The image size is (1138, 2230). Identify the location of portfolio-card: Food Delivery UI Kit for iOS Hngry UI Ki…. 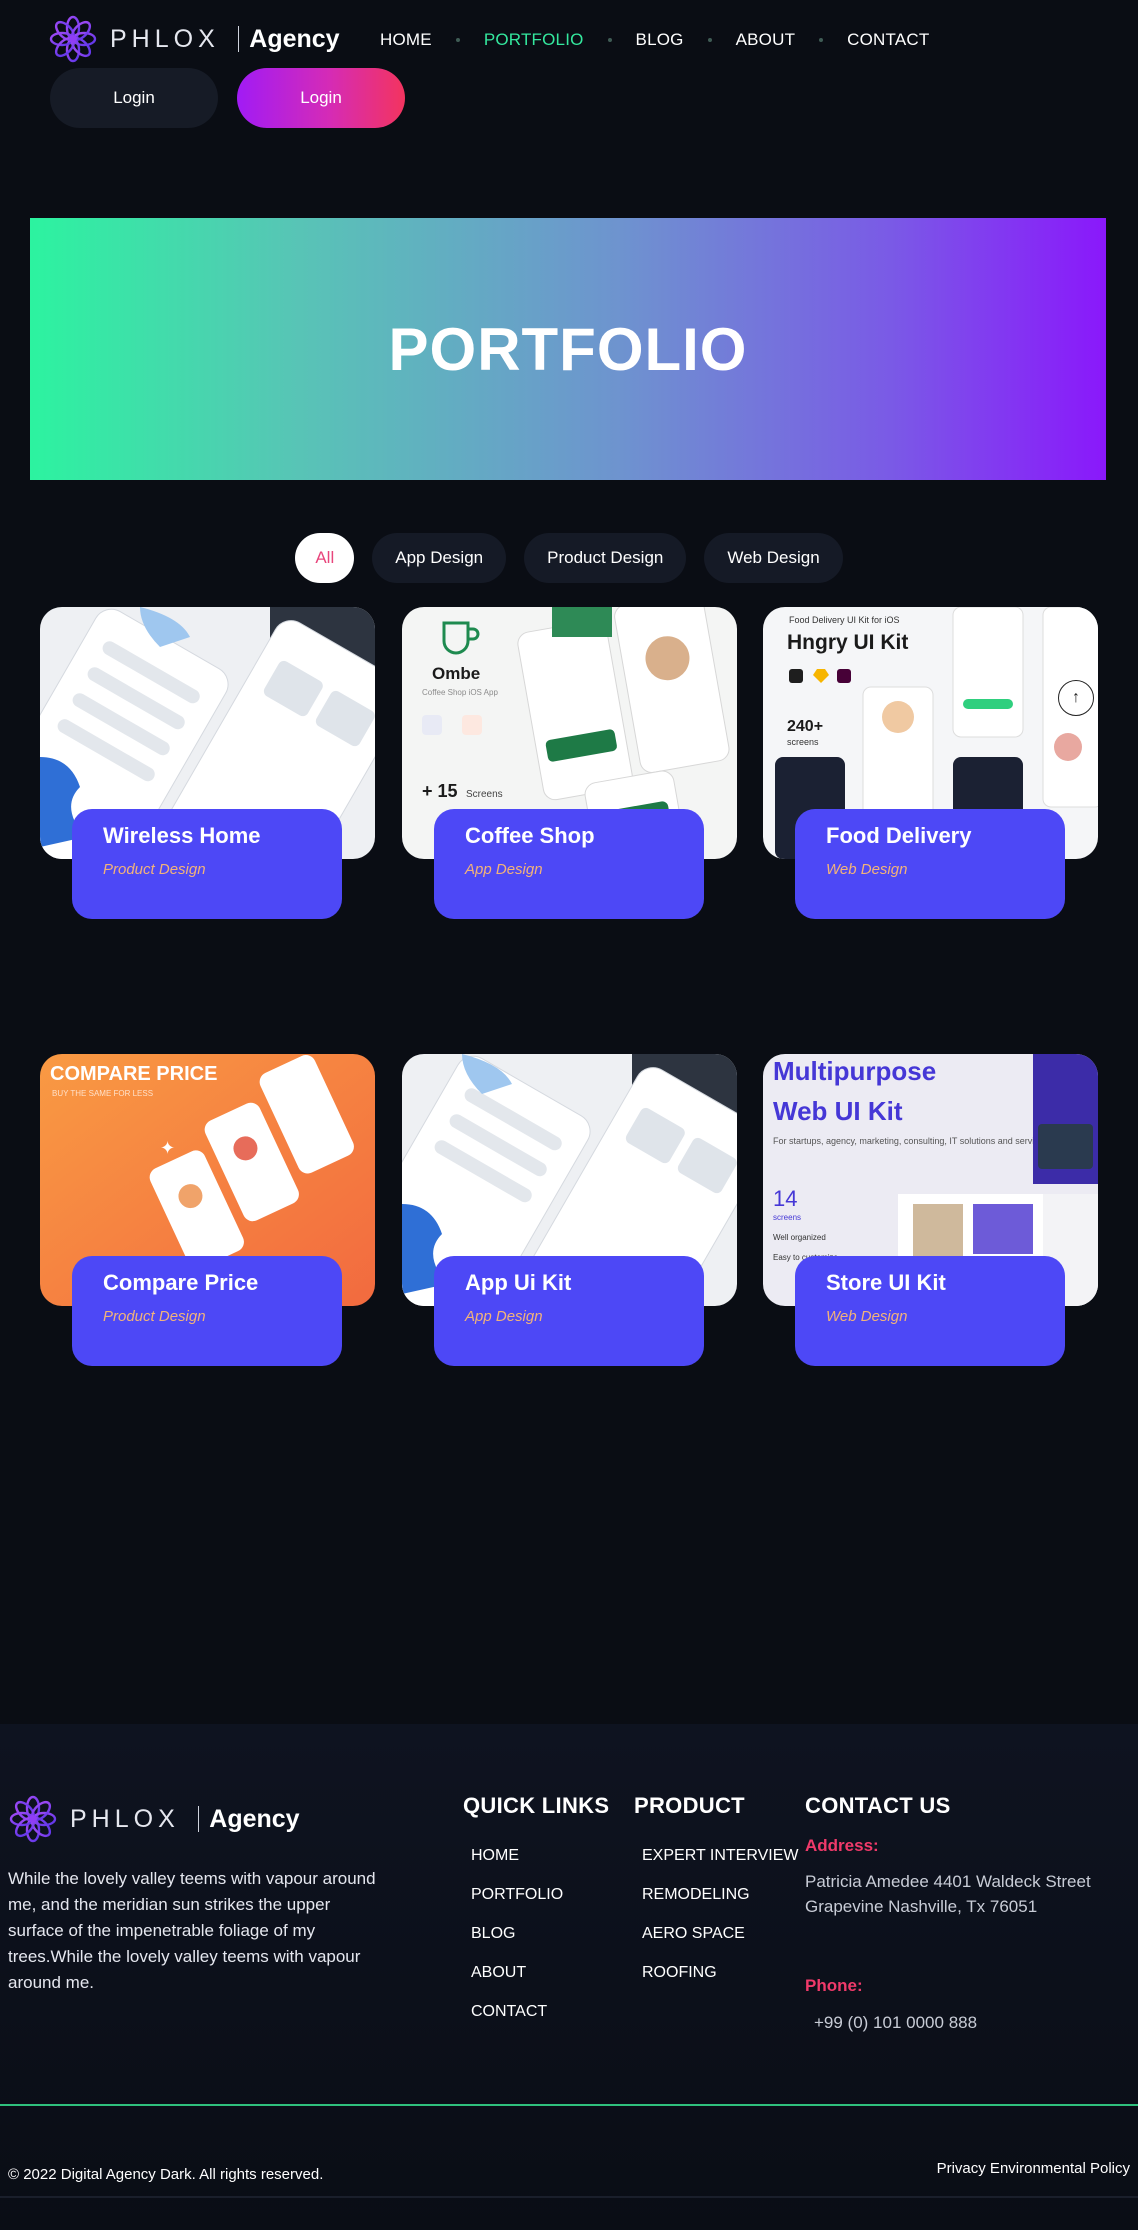
(930, 764).